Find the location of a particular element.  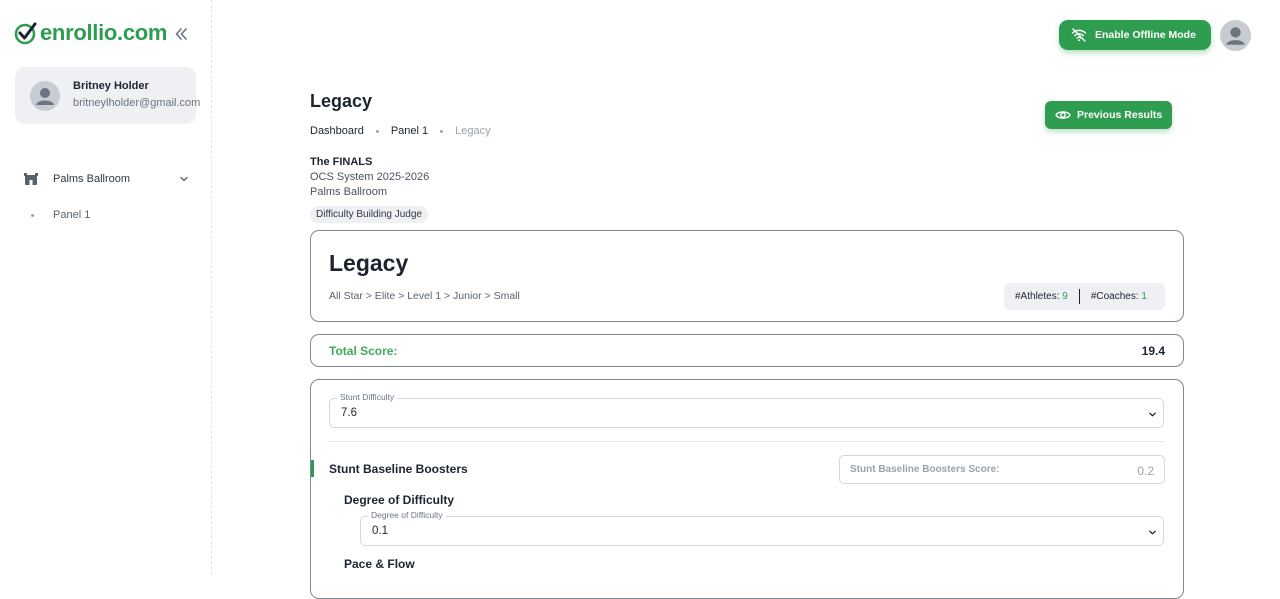

score-box-label: Stunt Baseline Boosters Score: is located at coordinates (925, 469).